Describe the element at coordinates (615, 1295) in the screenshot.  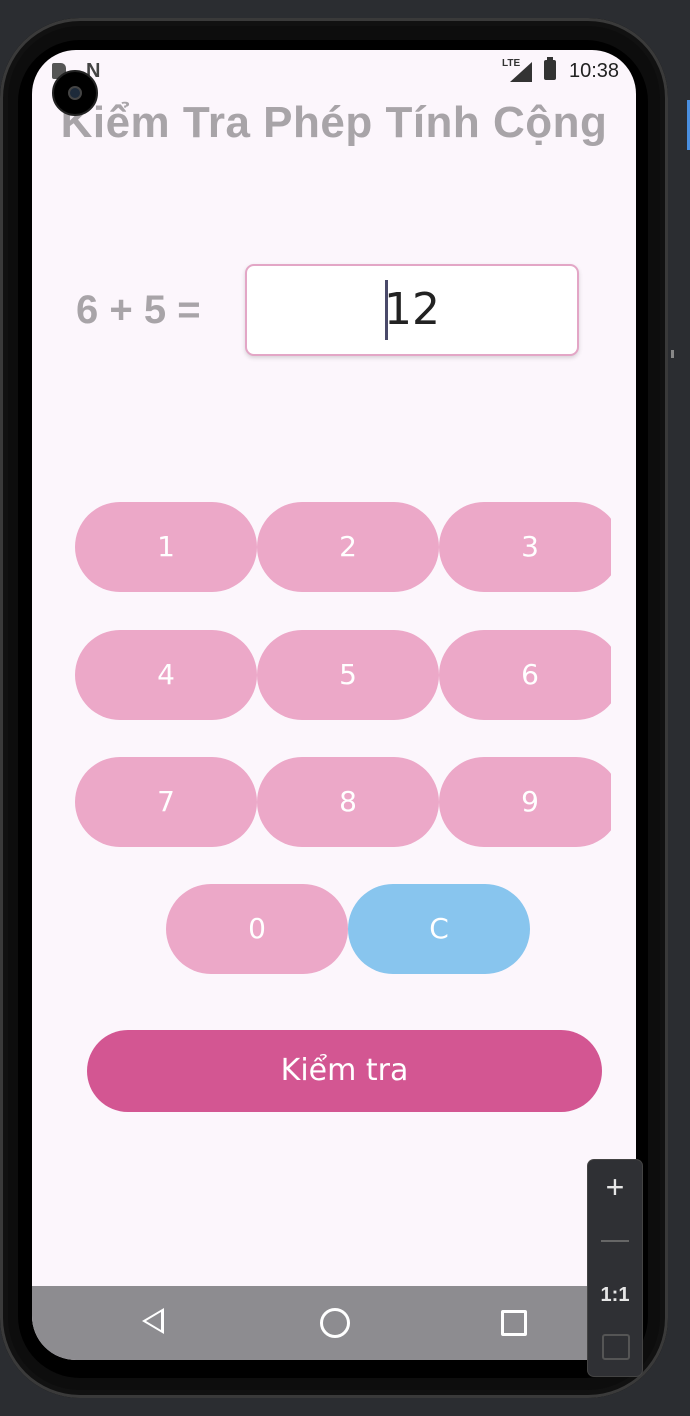
I see `zoom-ratio-button: 1:1` at that location.